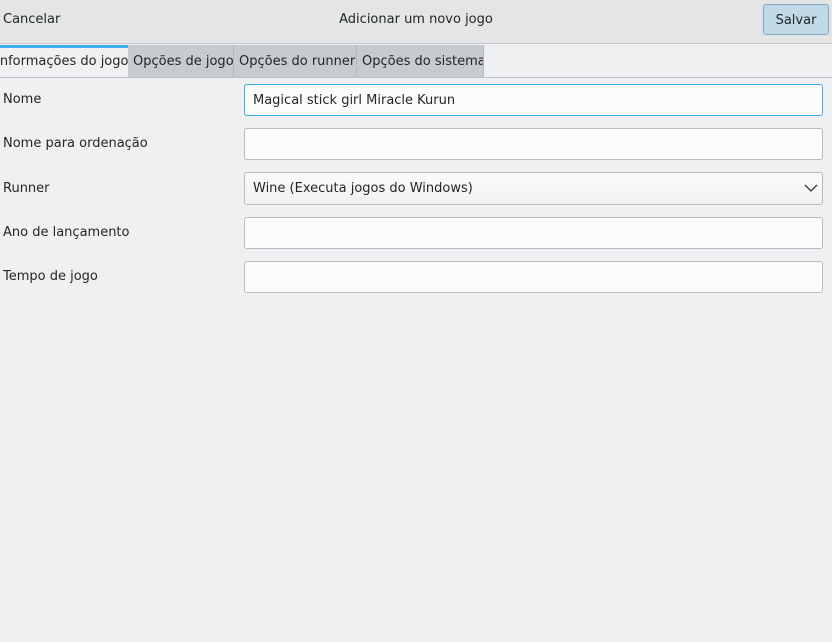 Image resolution: width=832 pixels, height=642 pixels. What do you see at coordinates (75, 143) in the screenshot?
I see `sort-name-label: Nome para ordenação` at bounding box center [75, 143].